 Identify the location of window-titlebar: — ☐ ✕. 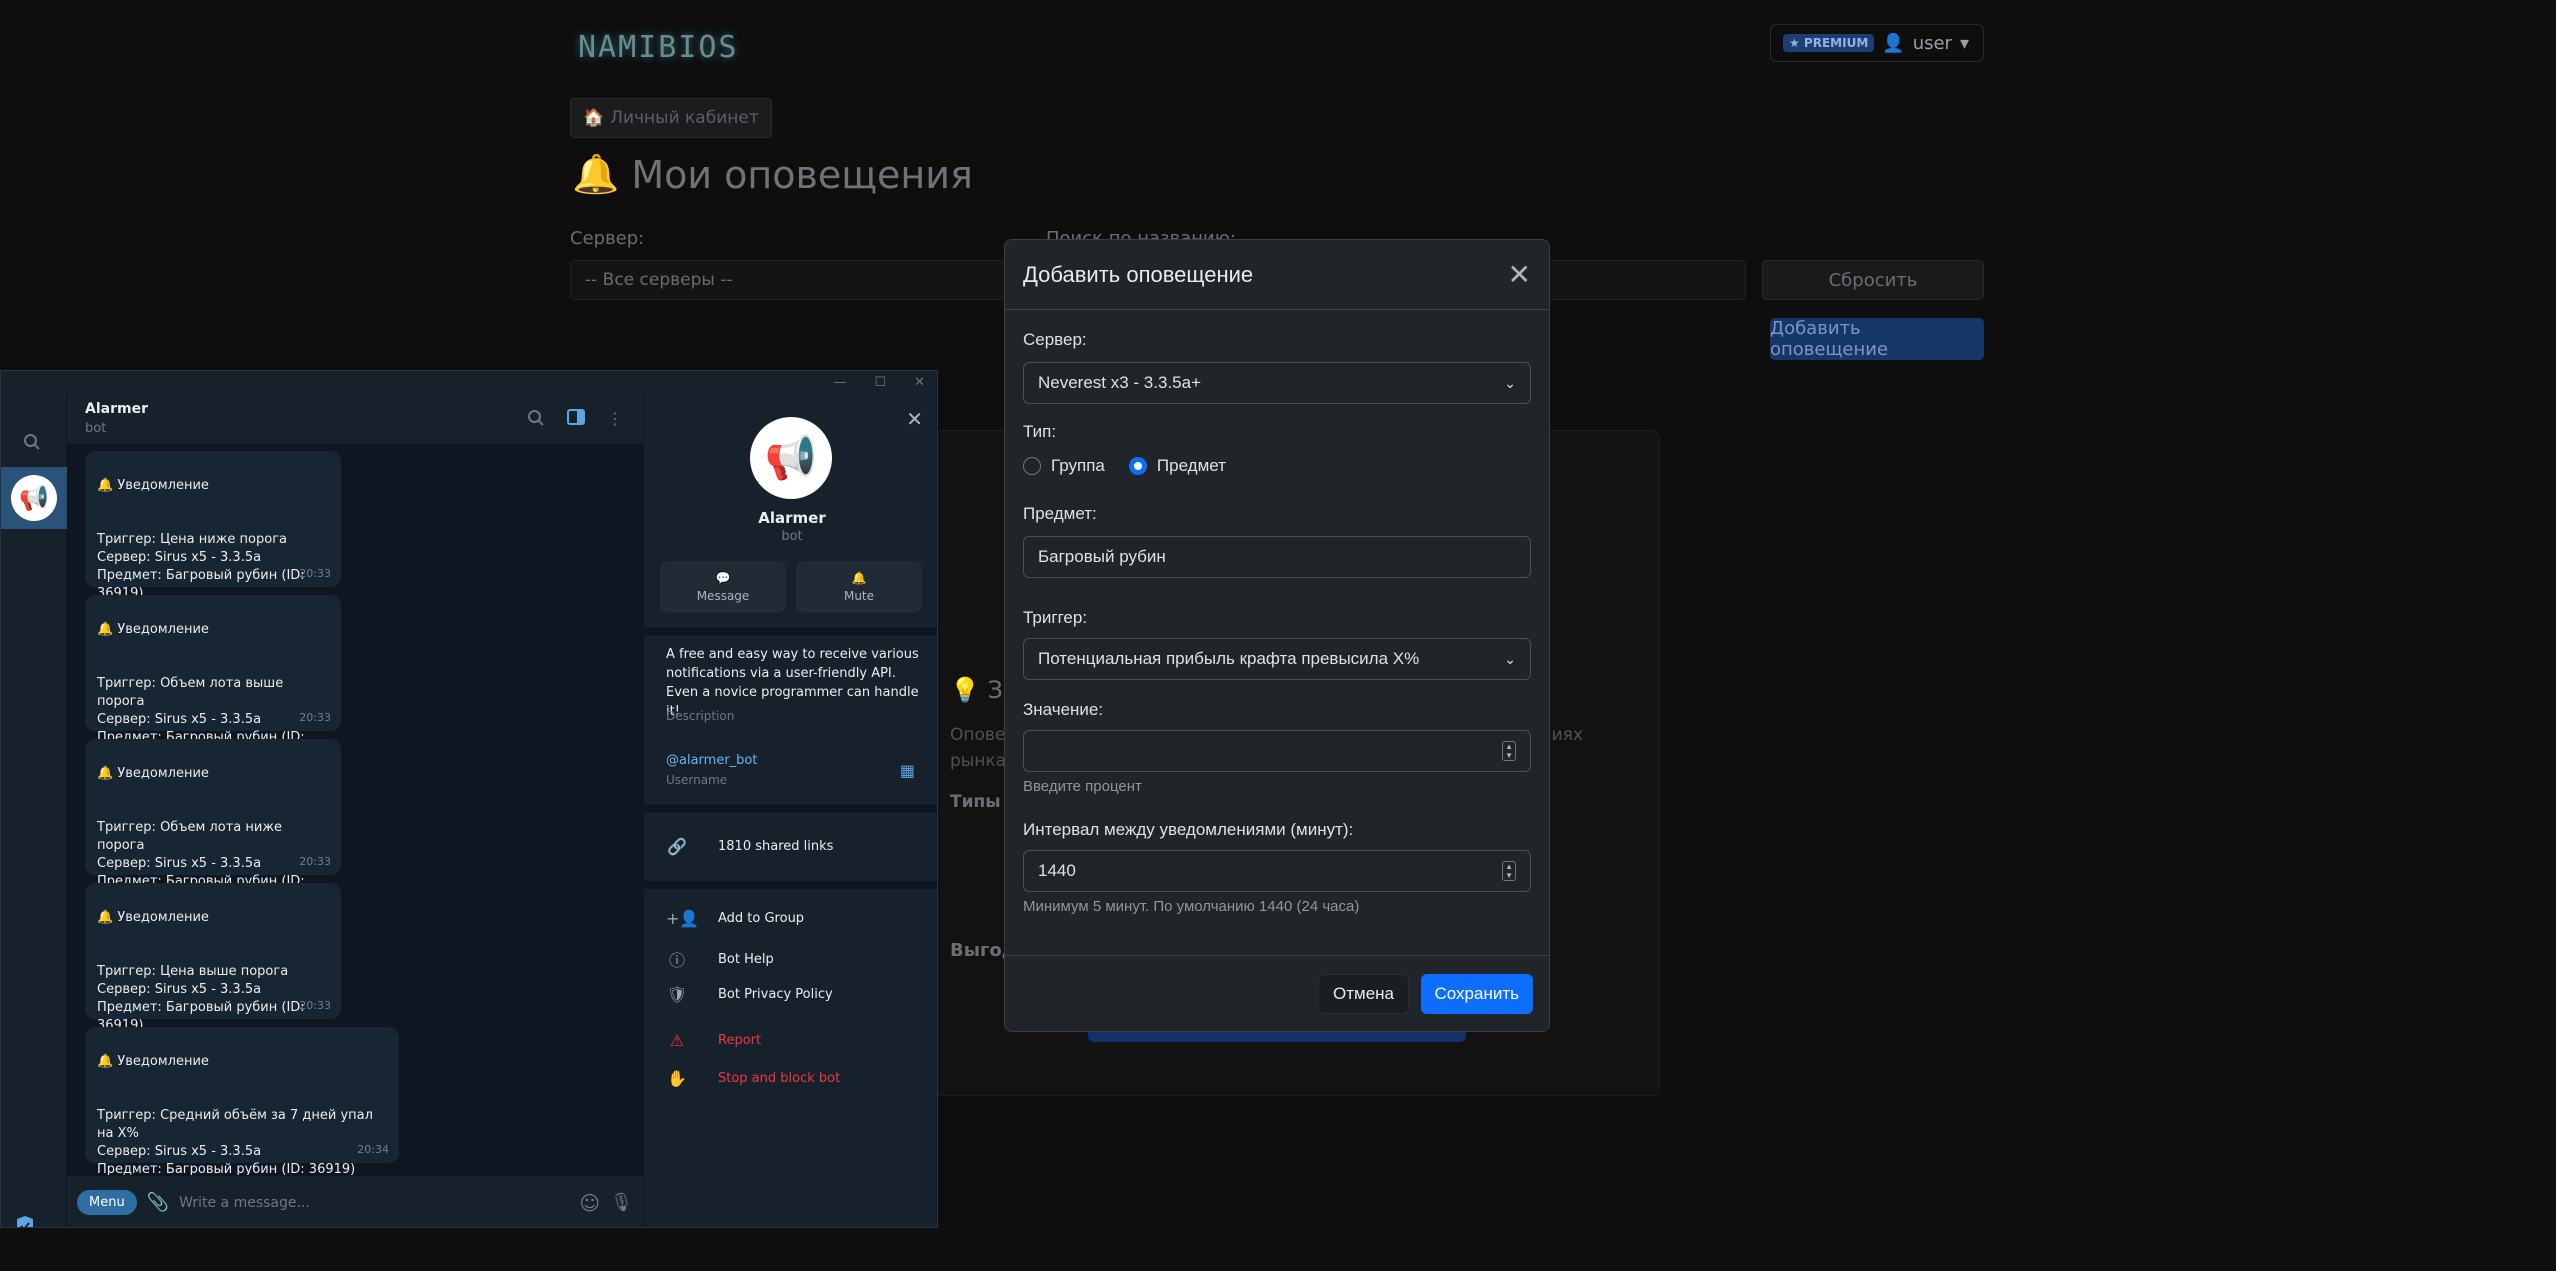
(469, 382).